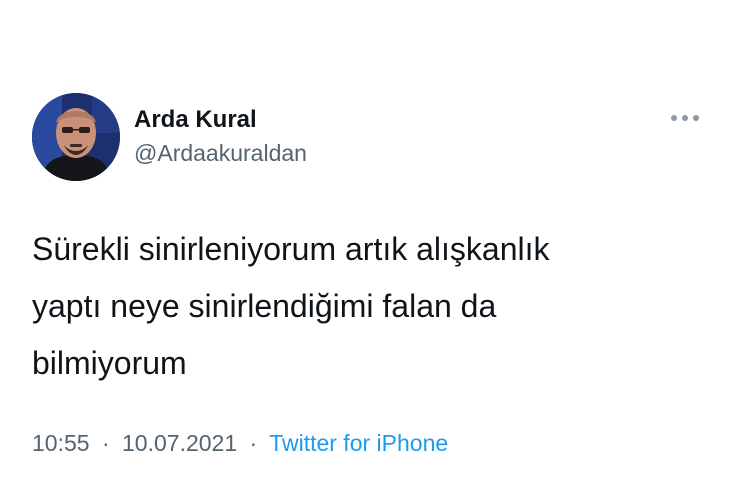 This screenshot has height=478, width=736. What do you see at coordinates (109, 363) in the screenshot?
I see `tweet-text-line: bilmiyorum` at bounding box center [109, 363].